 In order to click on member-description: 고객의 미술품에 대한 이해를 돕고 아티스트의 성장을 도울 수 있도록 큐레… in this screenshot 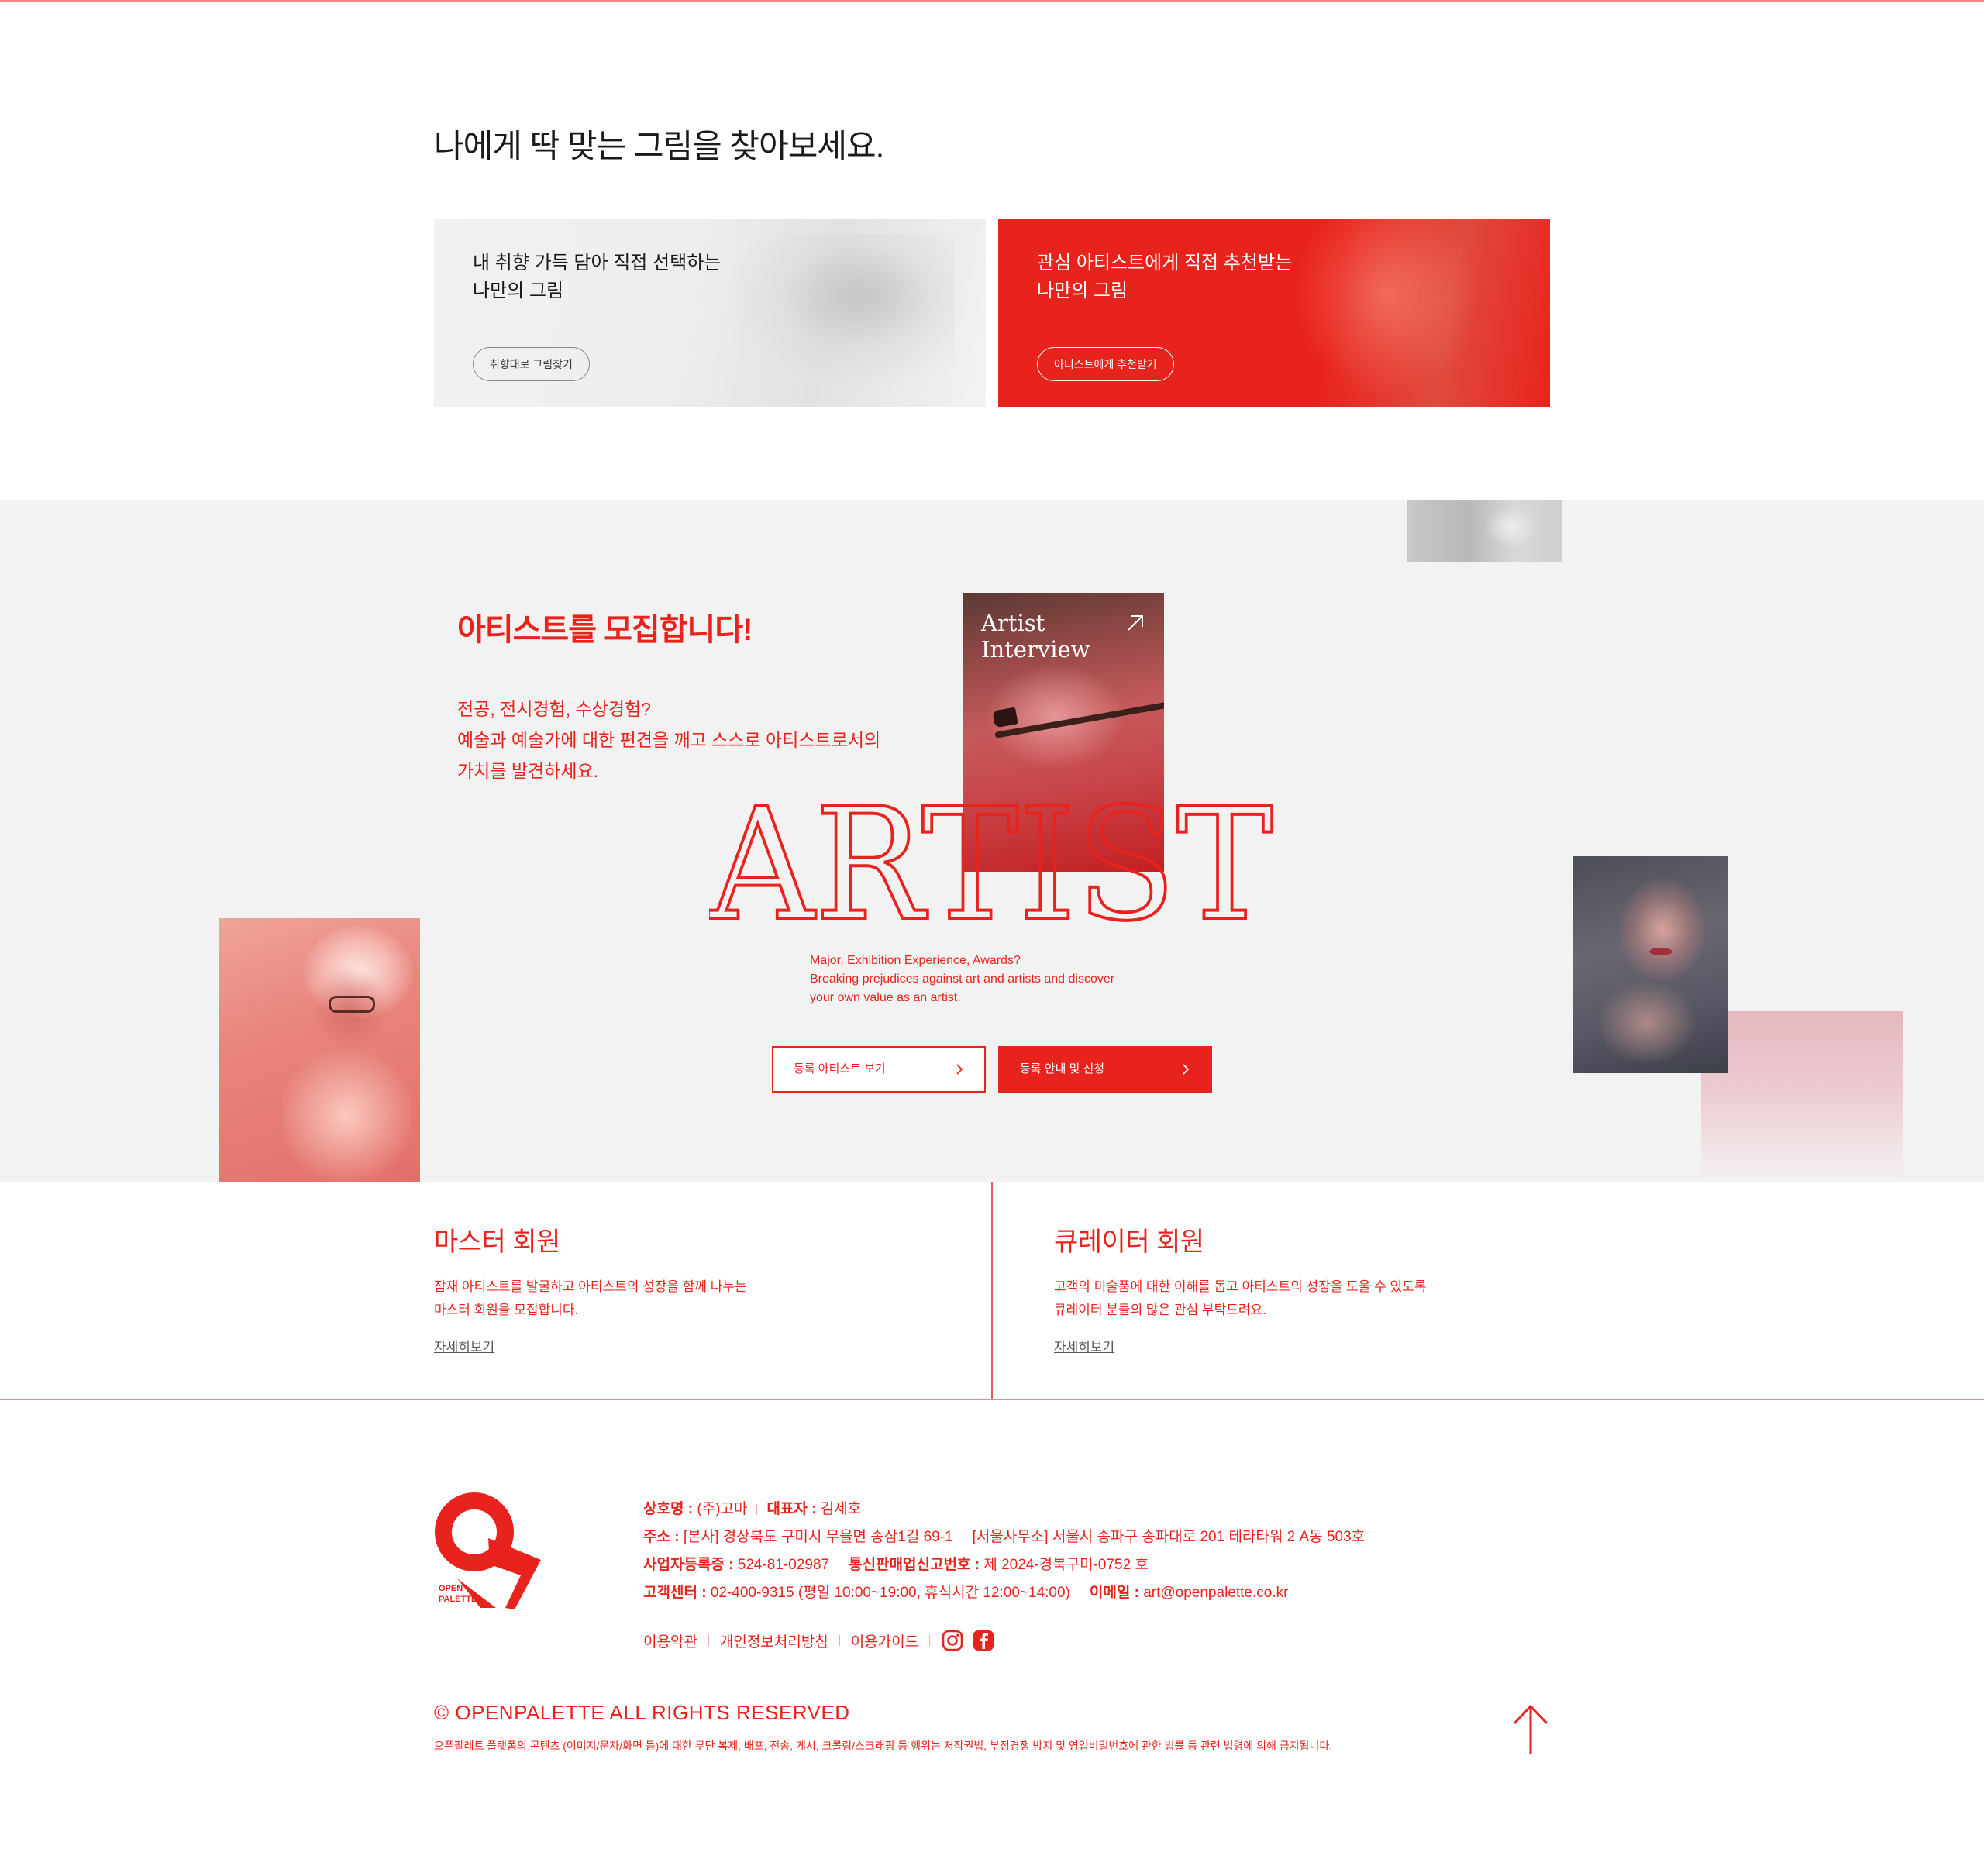, I will do `click(1240, 1298)`.